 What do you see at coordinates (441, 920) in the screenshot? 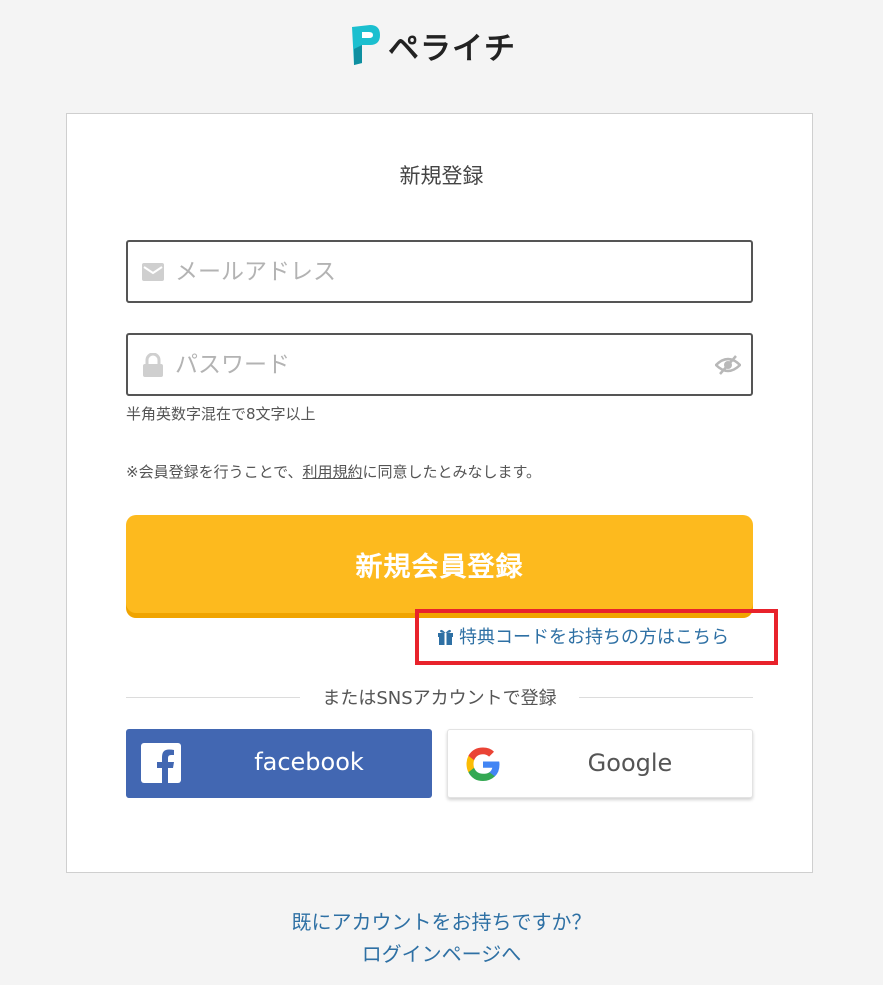
I see `existing-account-question: 既にアカウントをお持ちですか？` at bounding box center [441, 920].